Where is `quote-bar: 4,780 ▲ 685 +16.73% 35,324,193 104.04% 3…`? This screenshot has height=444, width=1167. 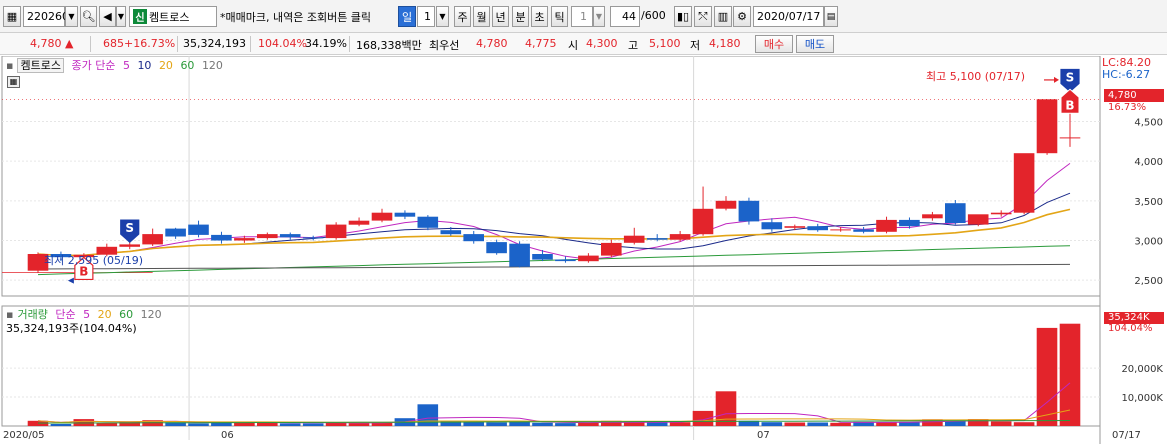 quote-bar: 4,780 ▲ 685 +16.73% 35,324,193 104.04% 3… is located at coordinates (583, 44).